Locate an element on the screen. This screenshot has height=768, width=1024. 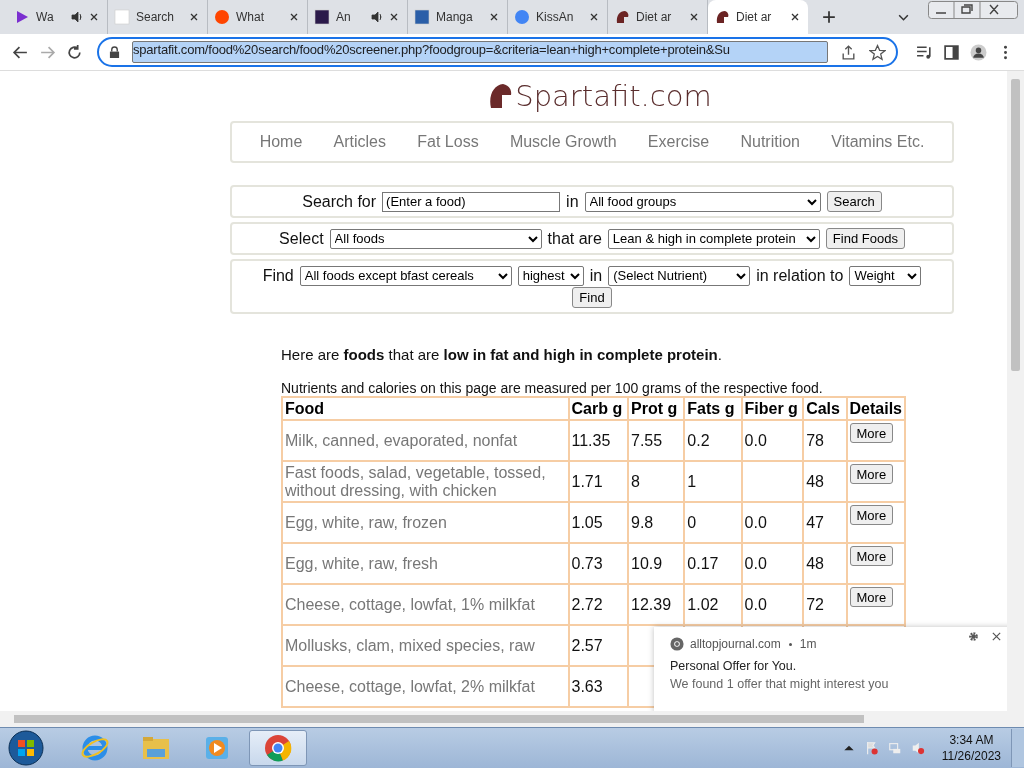
tab-title: KissAn is located at coordinates (555, 17).